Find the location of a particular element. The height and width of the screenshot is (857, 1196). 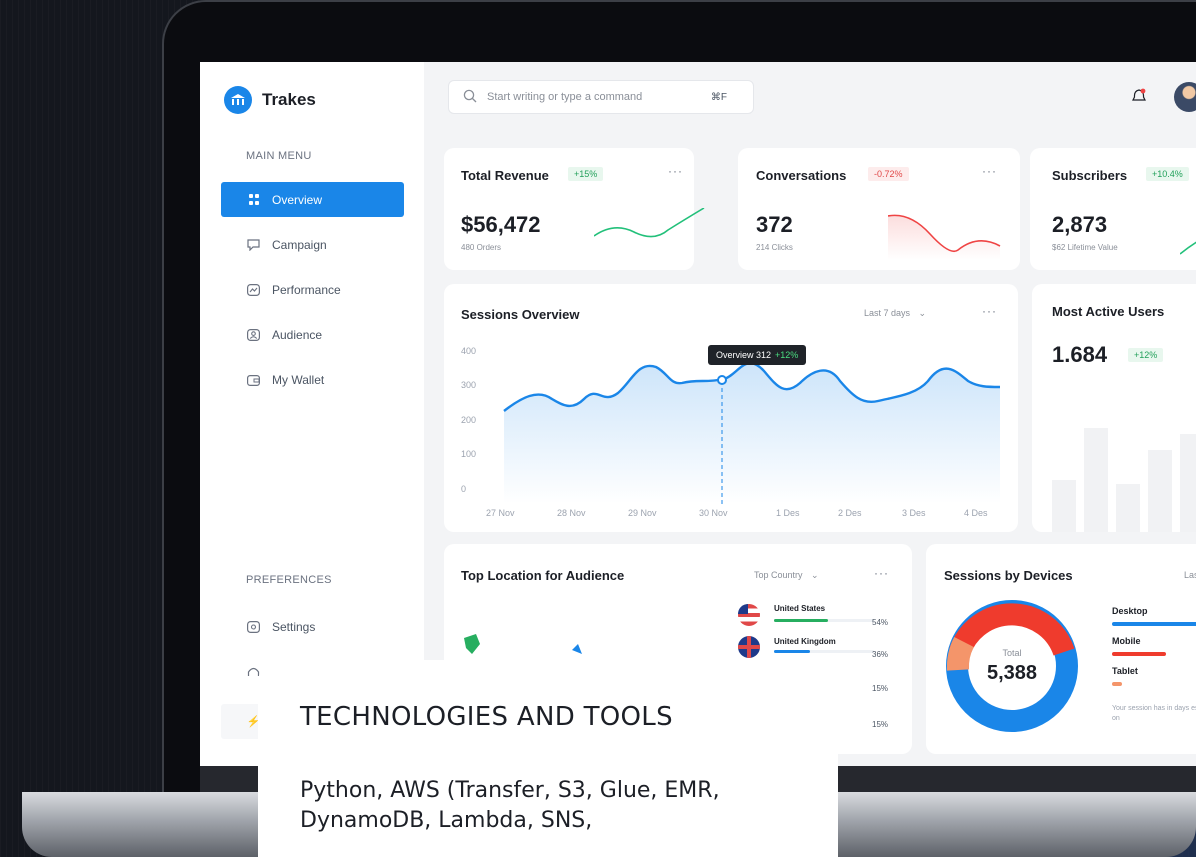

technologies-title: TECHNOLOGIES AND TOOLS is located at coordinates (486, 717).